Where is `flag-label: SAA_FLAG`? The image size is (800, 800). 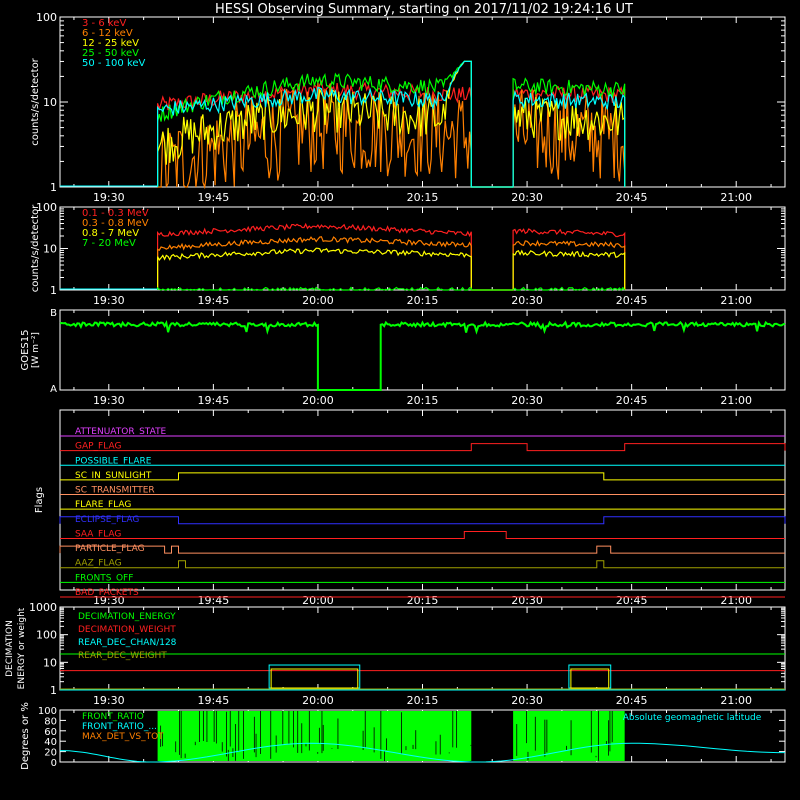
flag-label: SAA_FLAG is located at coordinates (98, 534).